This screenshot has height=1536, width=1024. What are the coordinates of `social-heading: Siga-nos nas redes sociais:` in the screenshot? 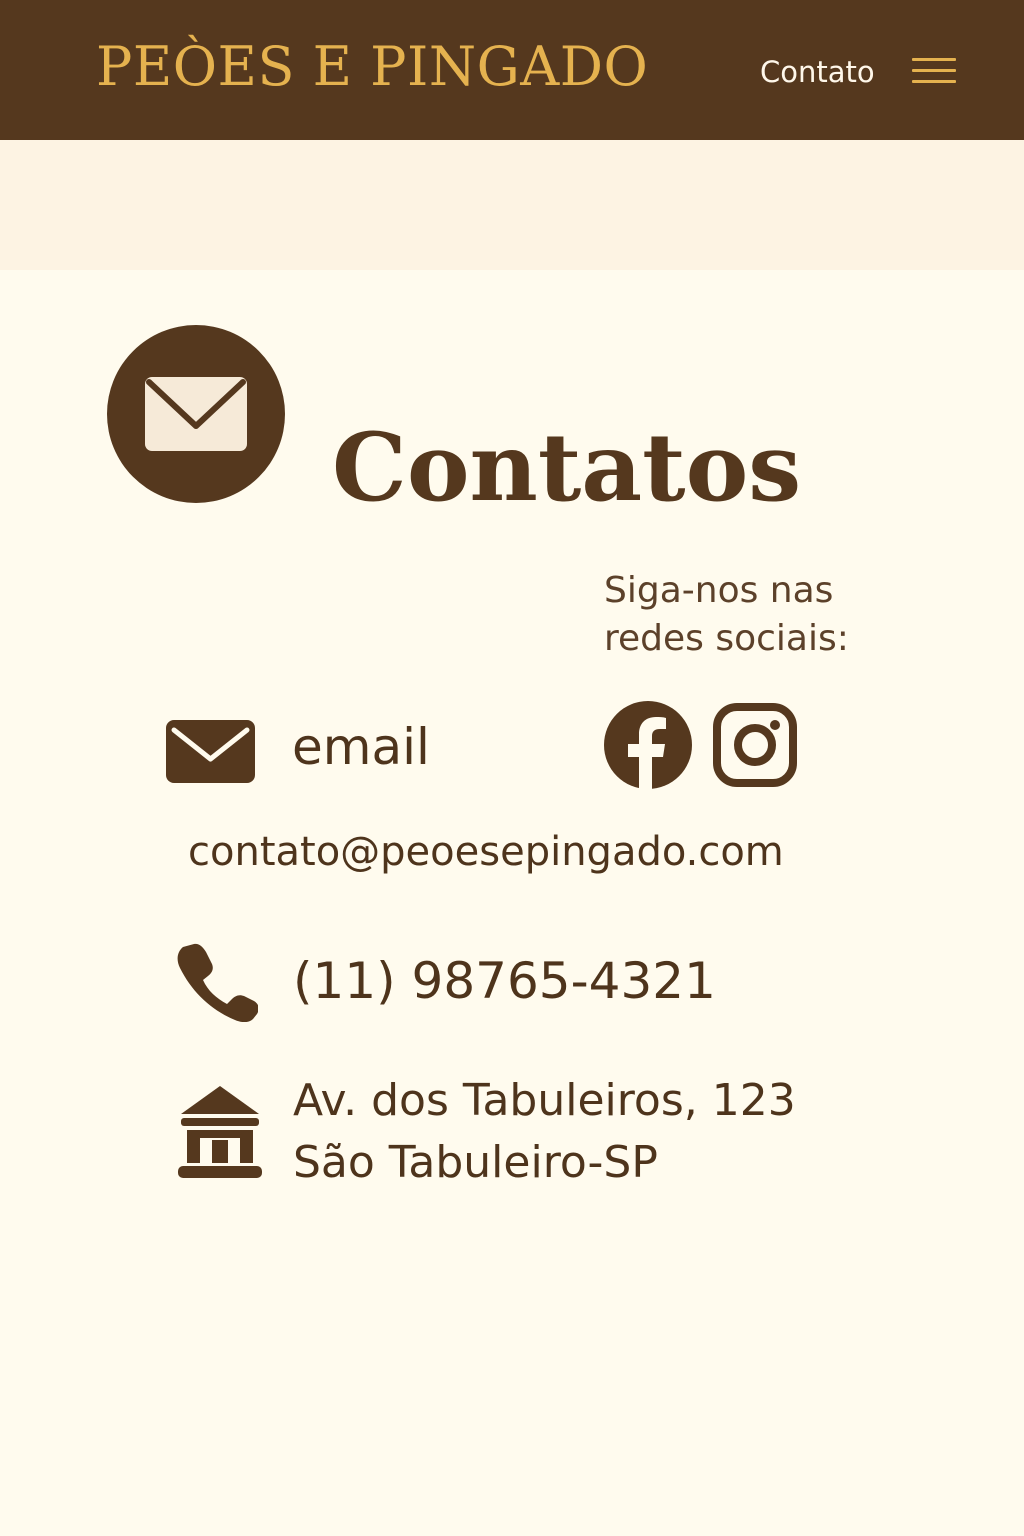 It's located at (754, 615).